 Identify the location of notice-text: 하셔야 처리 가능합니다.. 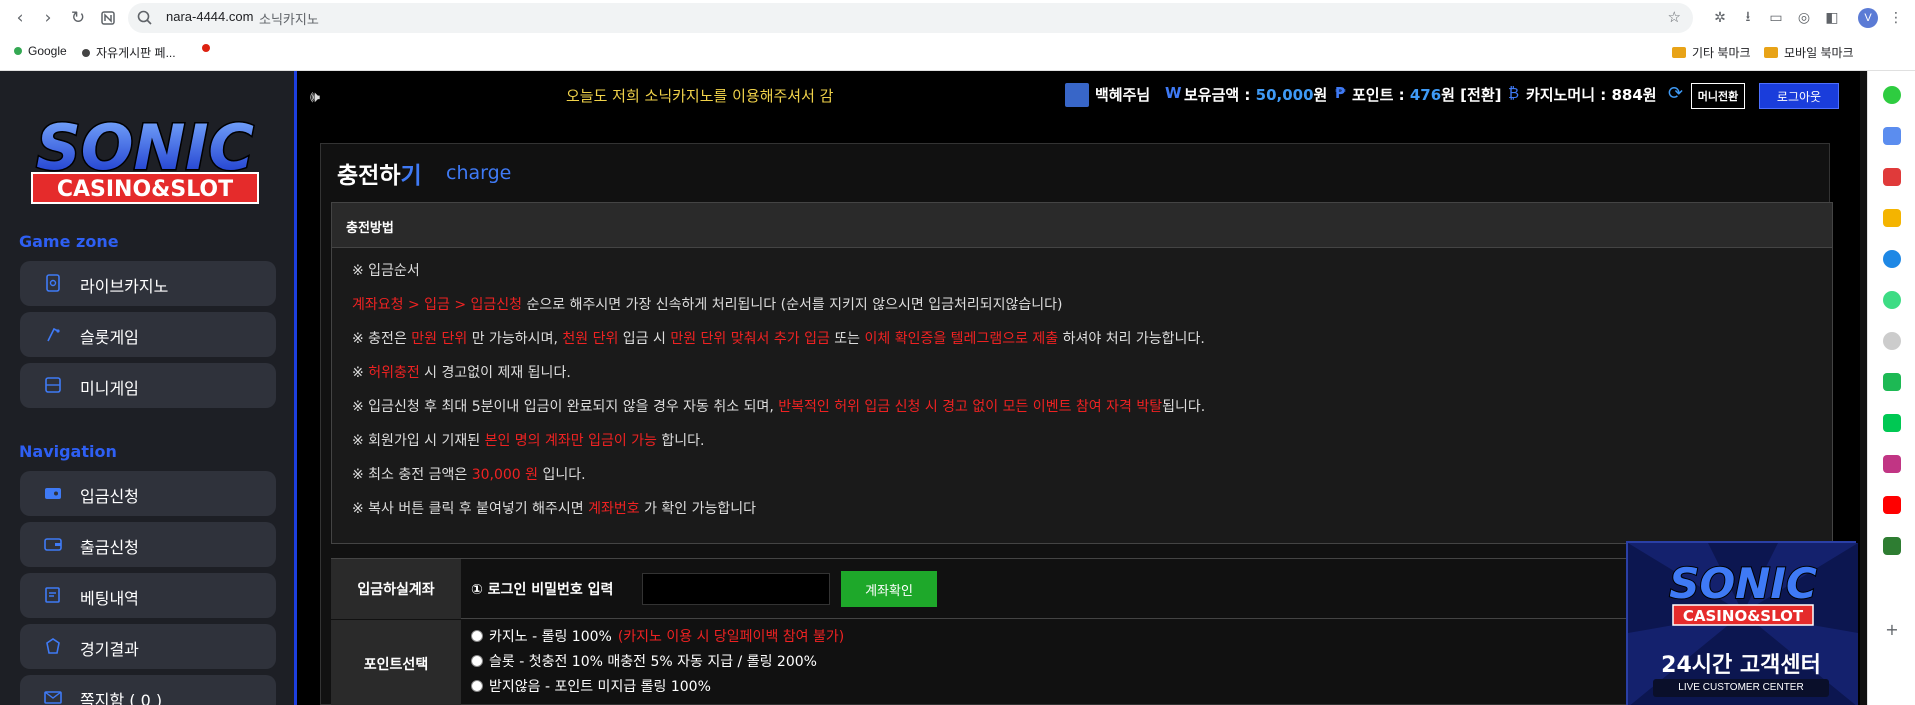
(1131, 339).